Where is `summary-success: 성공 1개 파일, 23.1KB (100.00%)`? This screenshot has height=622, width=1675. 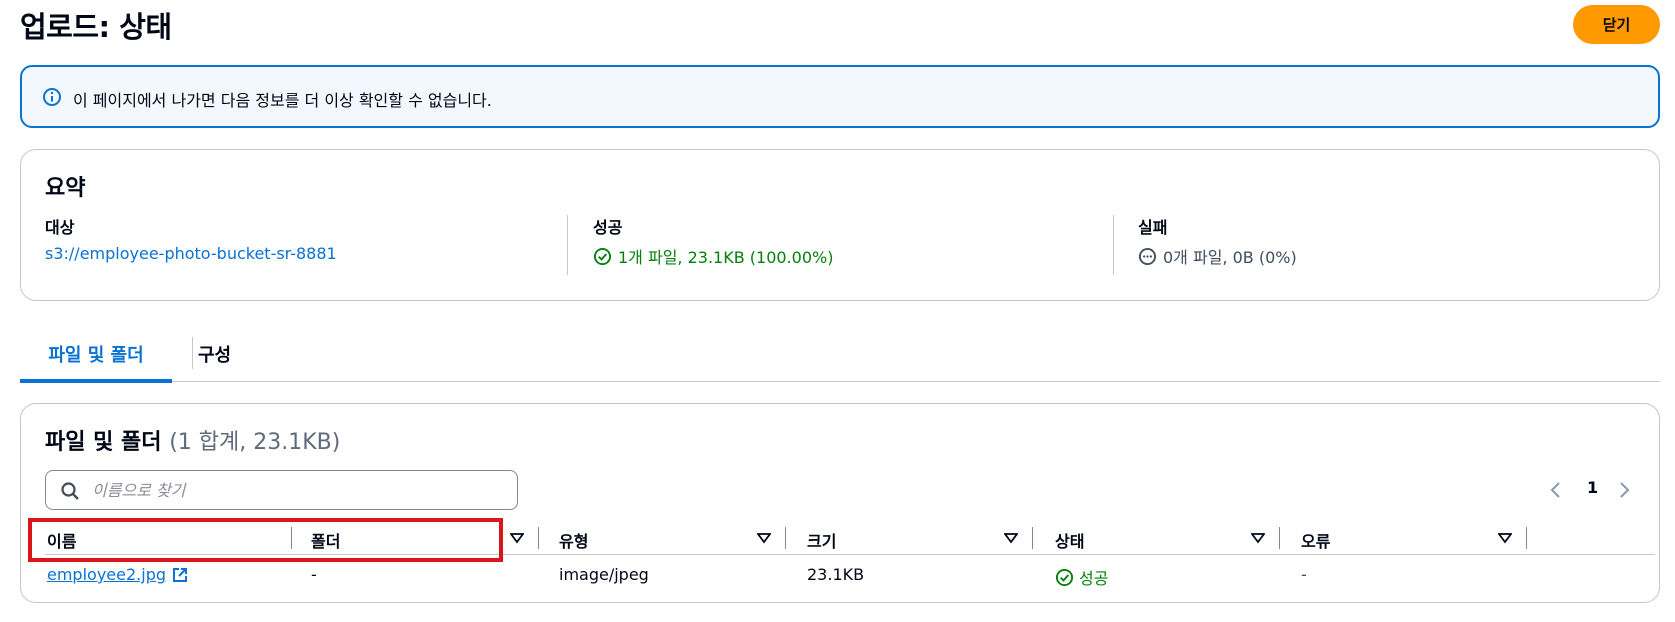 summary-success: 성공 1개 파일, 23.1KB (100.00%) is located at coordinates (713, 241).